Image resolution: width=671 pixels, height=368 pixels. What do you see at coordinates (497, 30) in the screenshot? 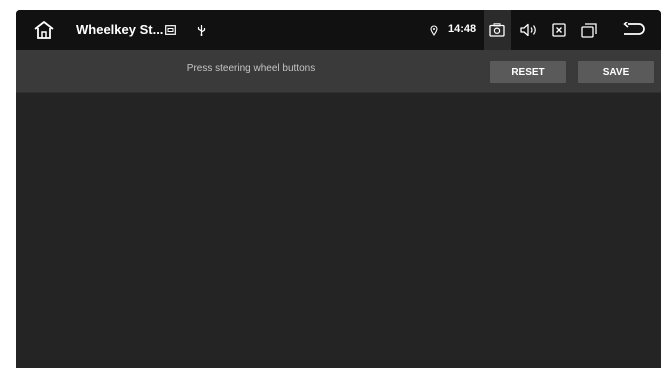
I see `screenshot-icon` at bounding box center [497, 30].